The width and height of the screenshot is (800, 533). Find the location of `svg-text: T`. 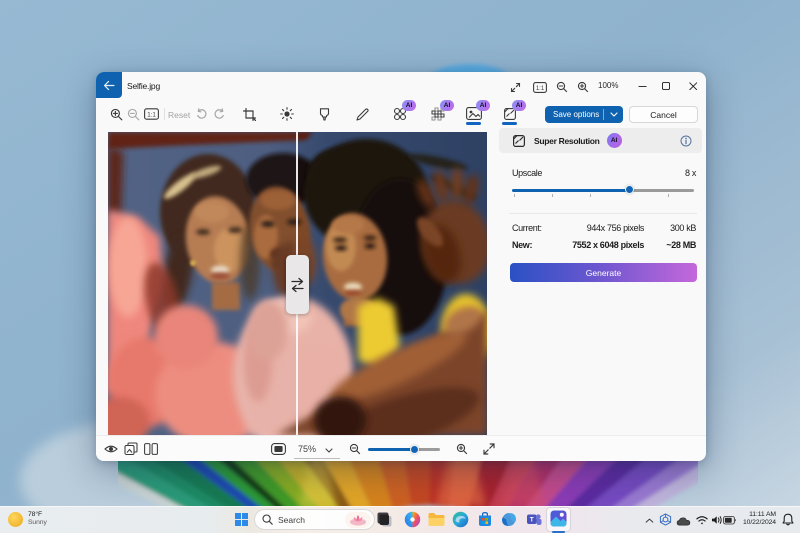

svg-text: T is located at coordinates (532, 520).